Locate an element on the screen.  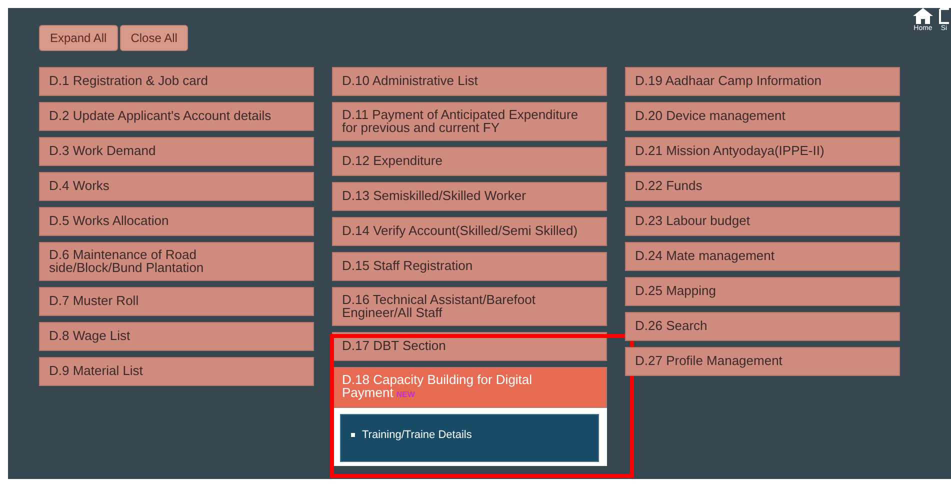
accordion-header: D.20 Device management is located at coordinates (762, 116).